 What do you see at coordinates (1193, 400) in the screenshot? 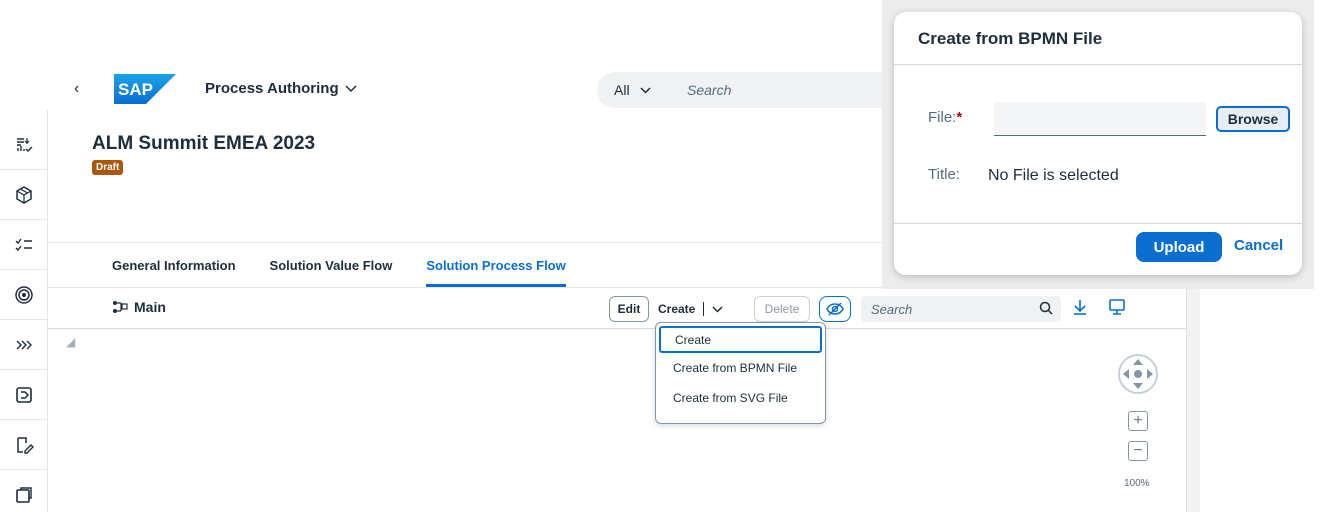
I see `right-panel-scrollbar` at bounding box center [1193, 400].